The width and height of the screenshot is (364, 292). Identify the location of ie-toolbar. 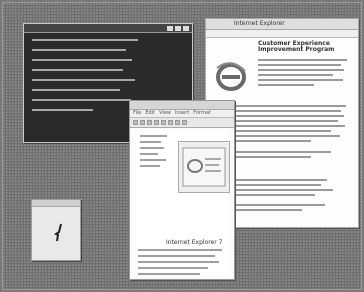
(282, 34).